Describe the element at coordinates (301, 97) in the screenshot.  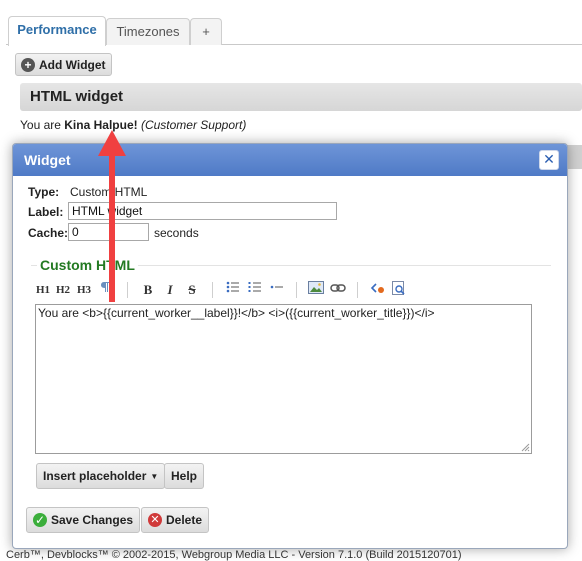
I see `widget-title-bar: HTML widget` at that location.